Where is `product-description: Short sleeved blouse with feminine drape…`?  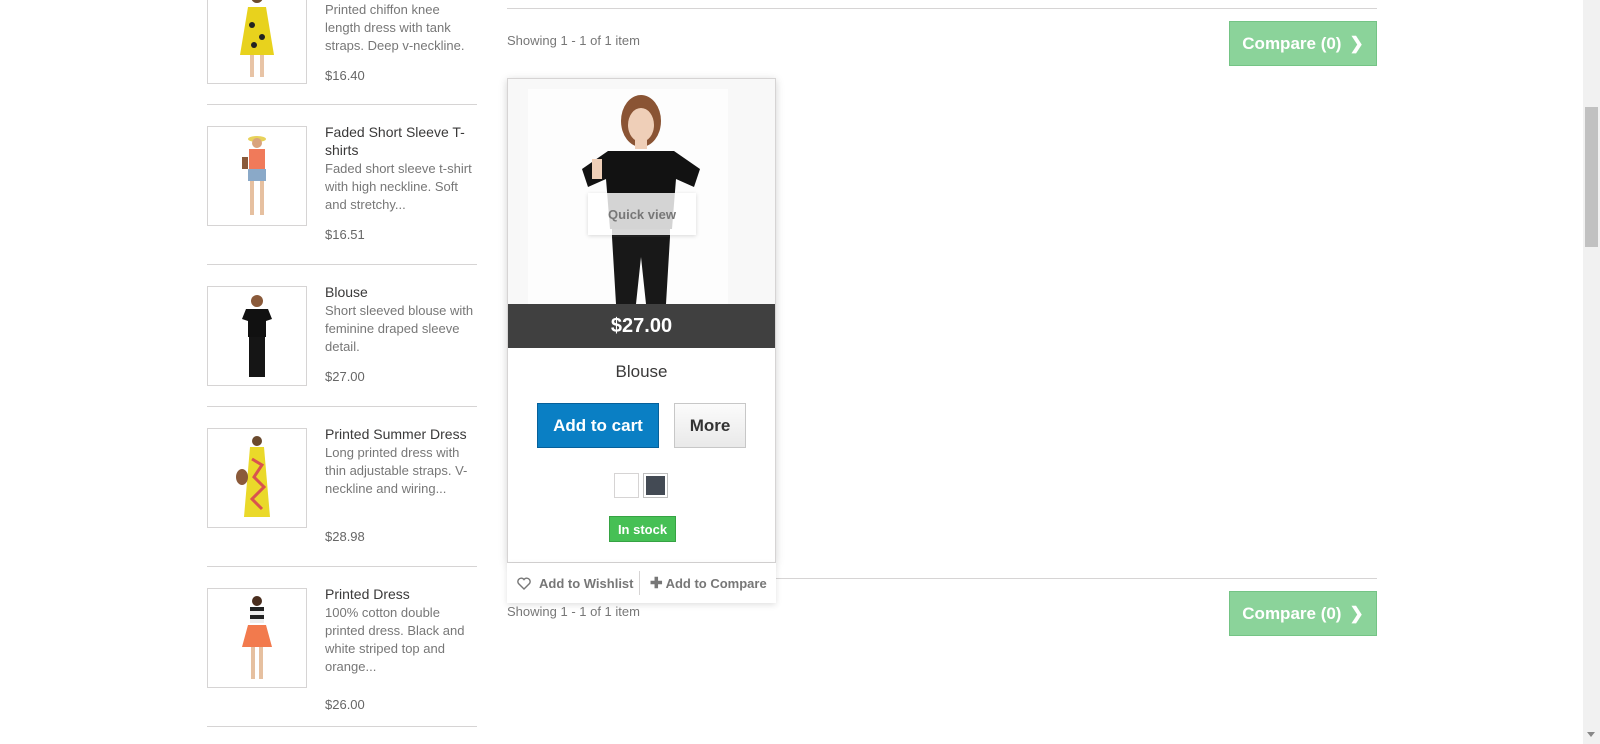
product-description: Short sleeved blouse with feminine drape… is located at coordinates (399, 328).